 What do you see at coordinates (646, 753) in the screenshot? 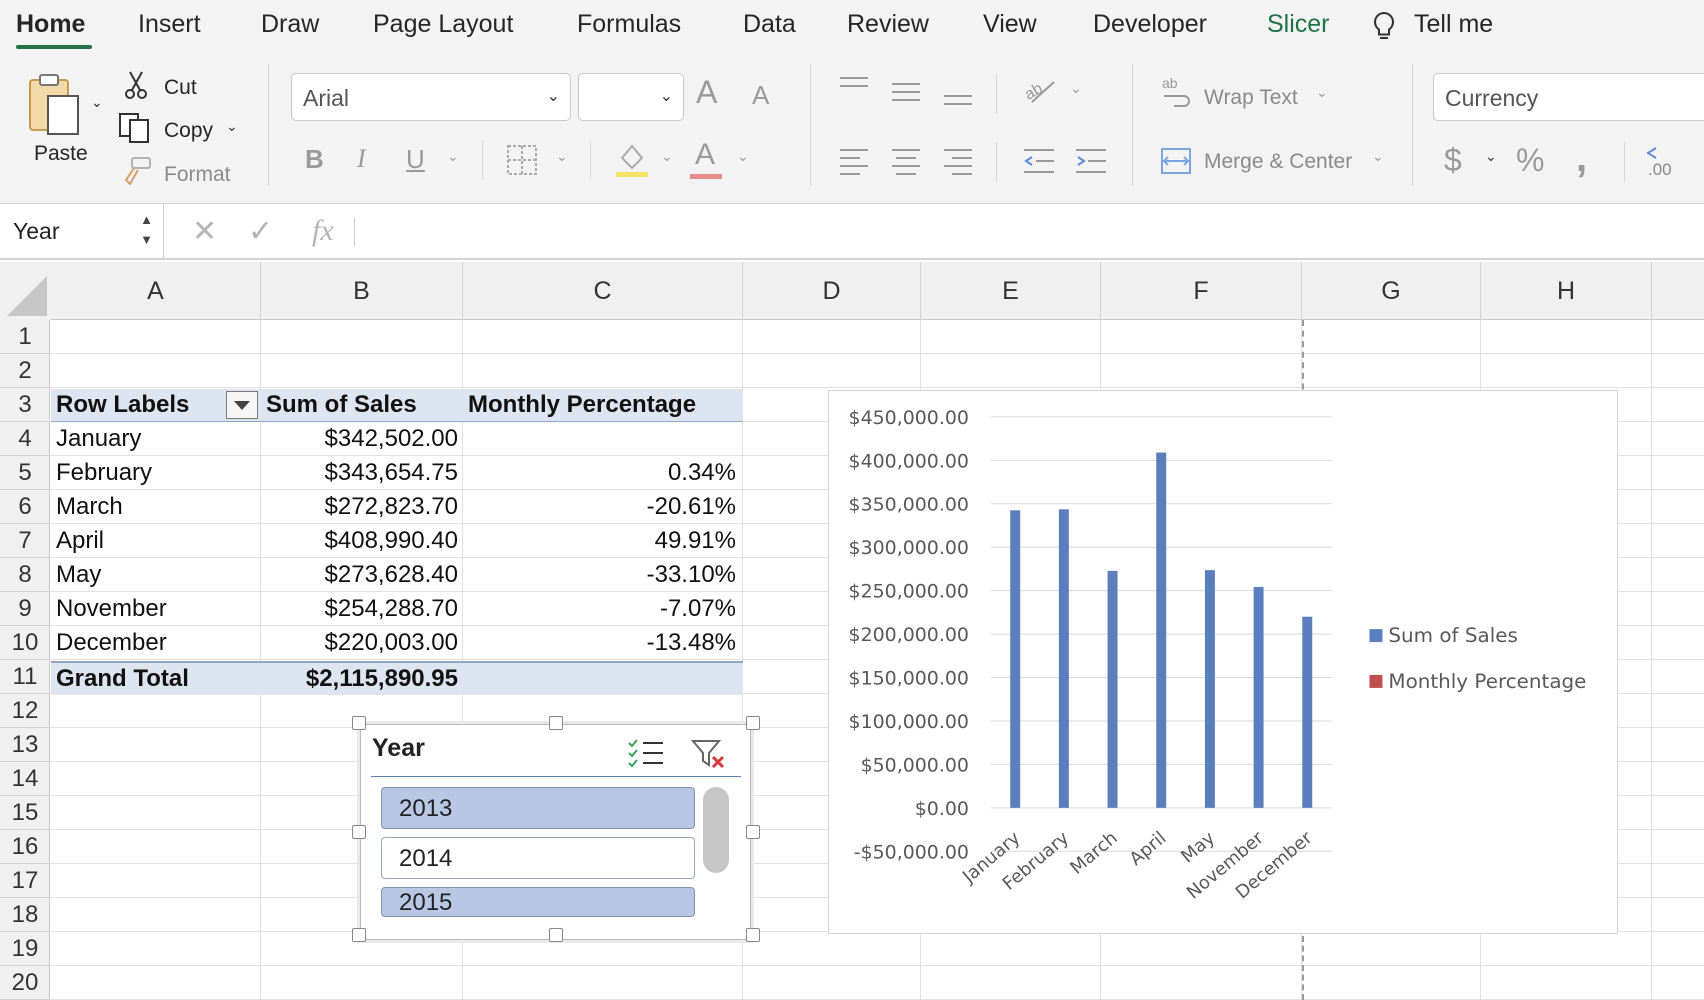
I see `multi-select-icon` at bounding box center [646, 753].